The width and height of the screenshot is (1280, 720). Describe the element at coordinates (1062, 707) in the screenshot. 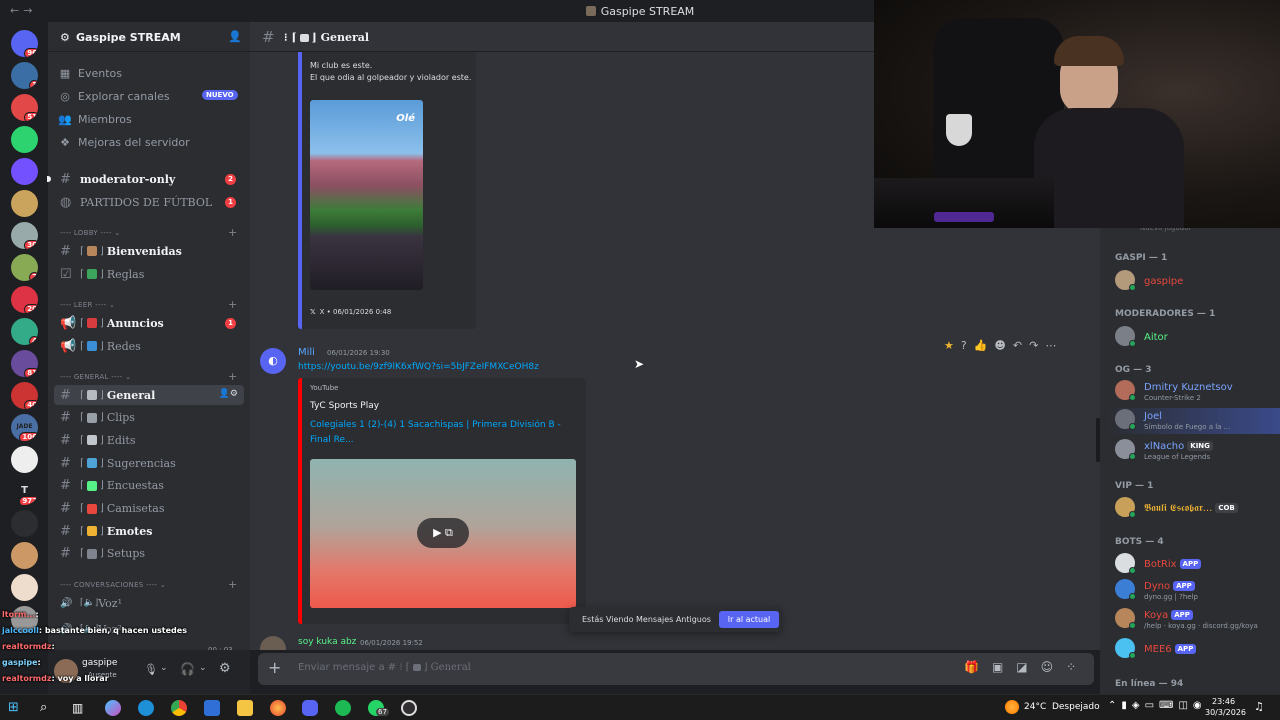

I see `weather-text: 24°C Despejado` at that location.